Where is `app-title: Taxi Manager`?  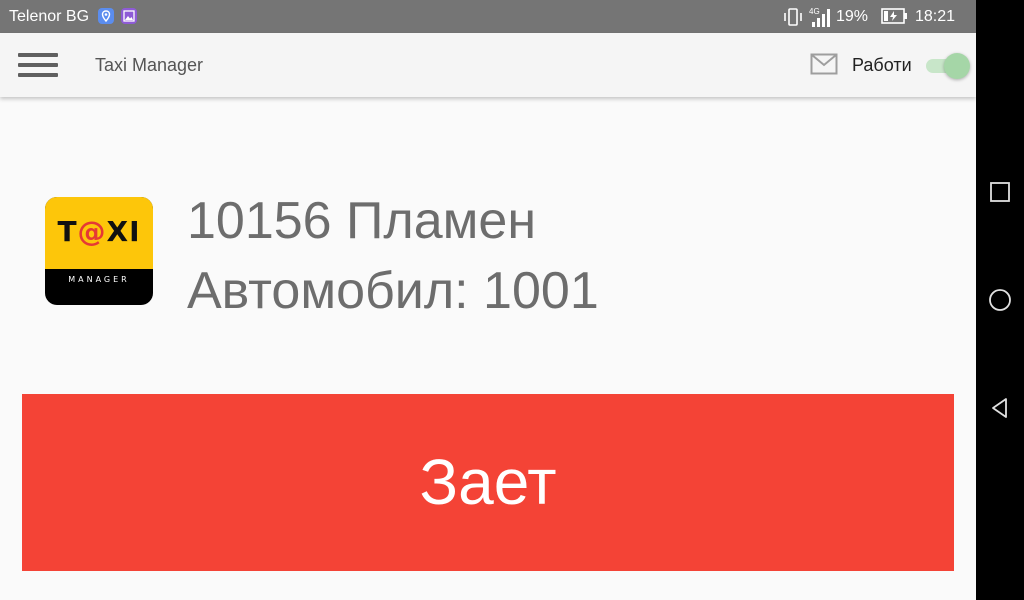
app-title: Taxi Manager is located at coordinates (149, 65).